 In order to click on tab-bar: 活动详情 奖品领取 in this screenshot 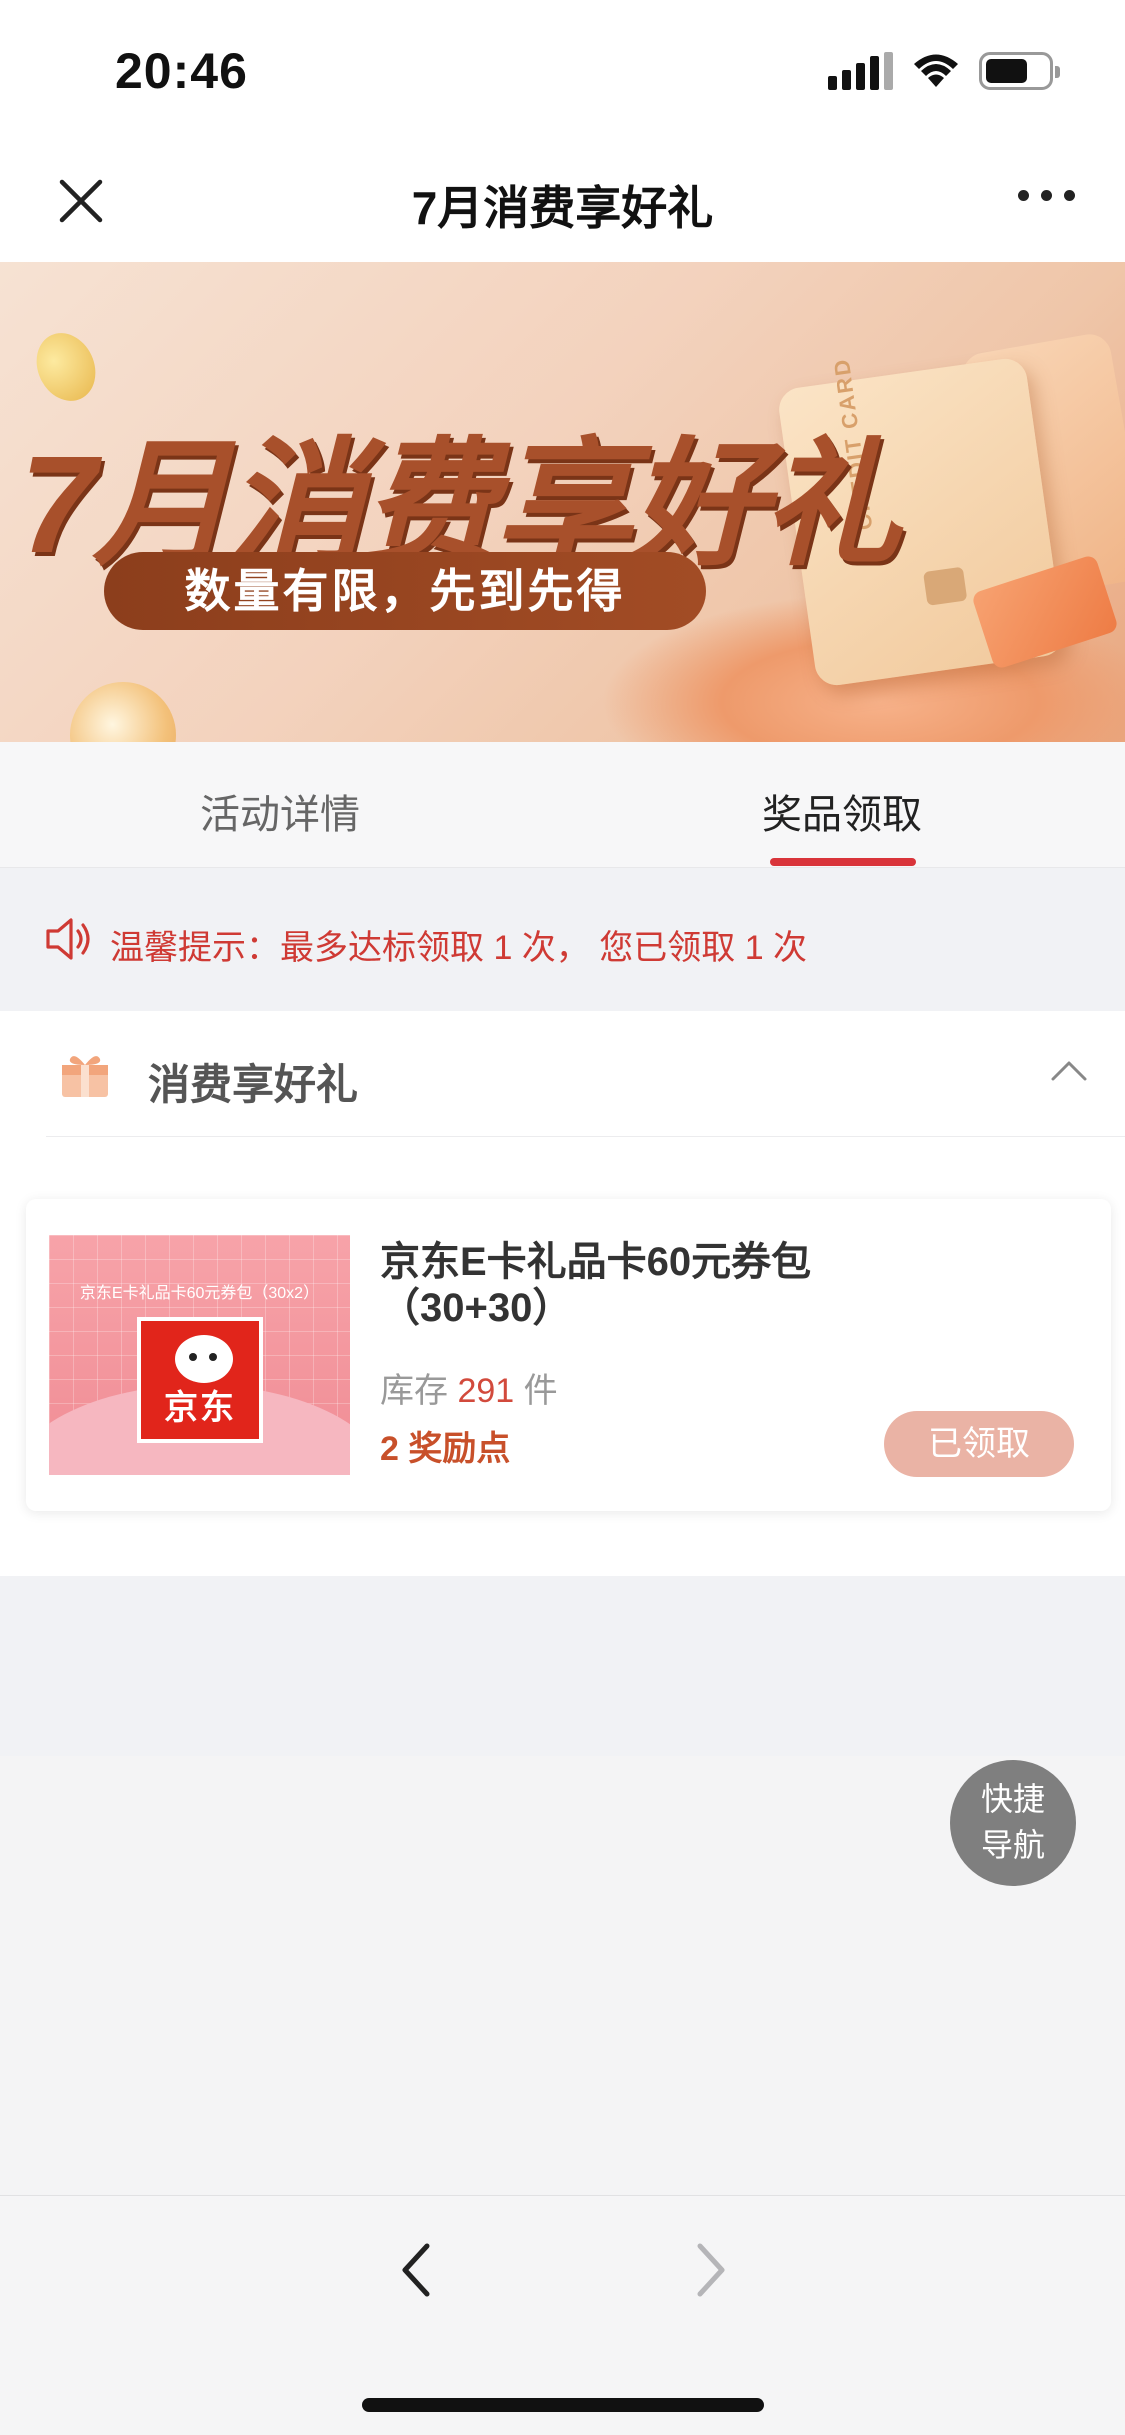, I will do `click(562, 805)`.